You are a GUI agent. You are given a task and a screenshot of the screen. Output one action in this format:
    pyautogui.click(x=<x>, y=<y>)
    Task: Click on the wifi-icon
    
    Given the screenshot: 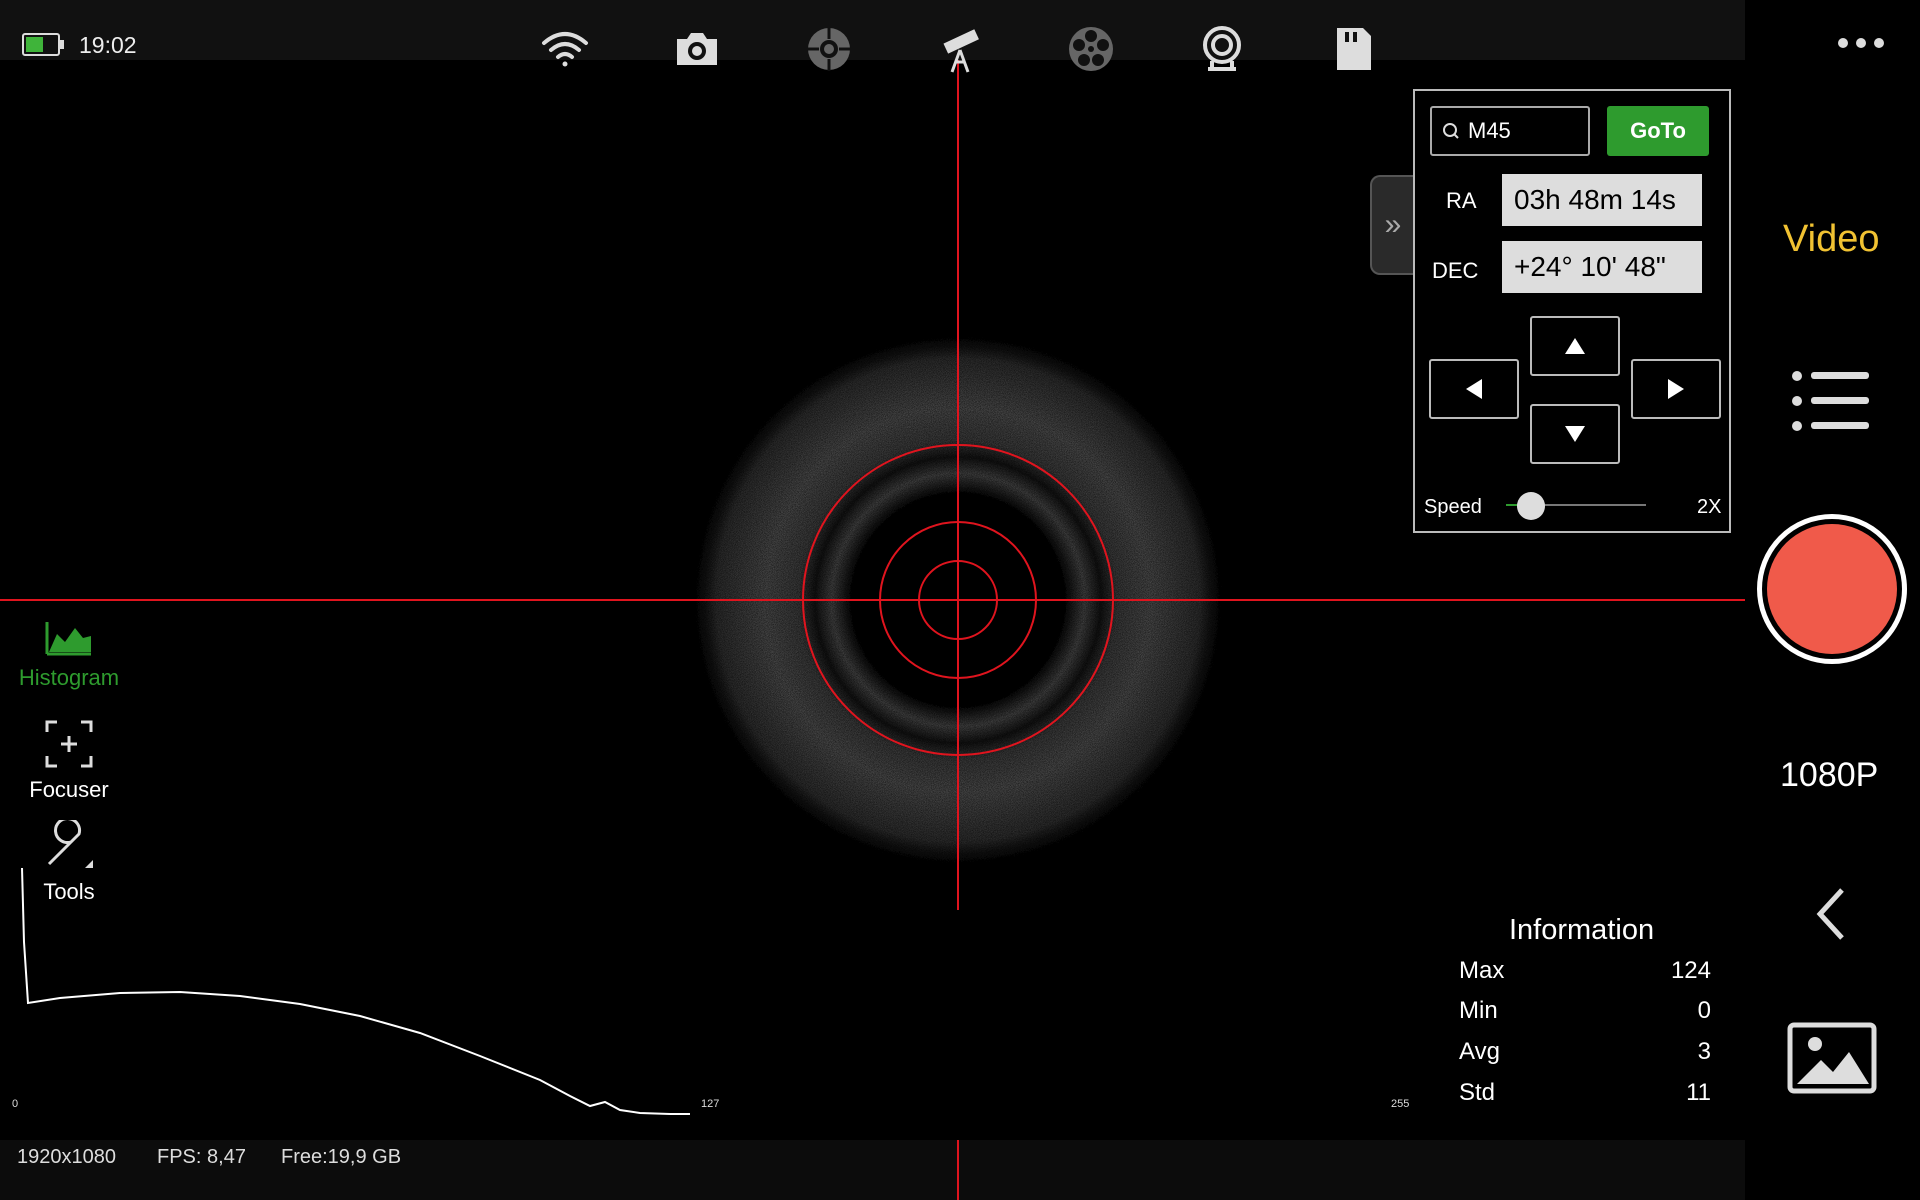 What is the action you would take?
    pyautogui.click(x=565, y=49)
    